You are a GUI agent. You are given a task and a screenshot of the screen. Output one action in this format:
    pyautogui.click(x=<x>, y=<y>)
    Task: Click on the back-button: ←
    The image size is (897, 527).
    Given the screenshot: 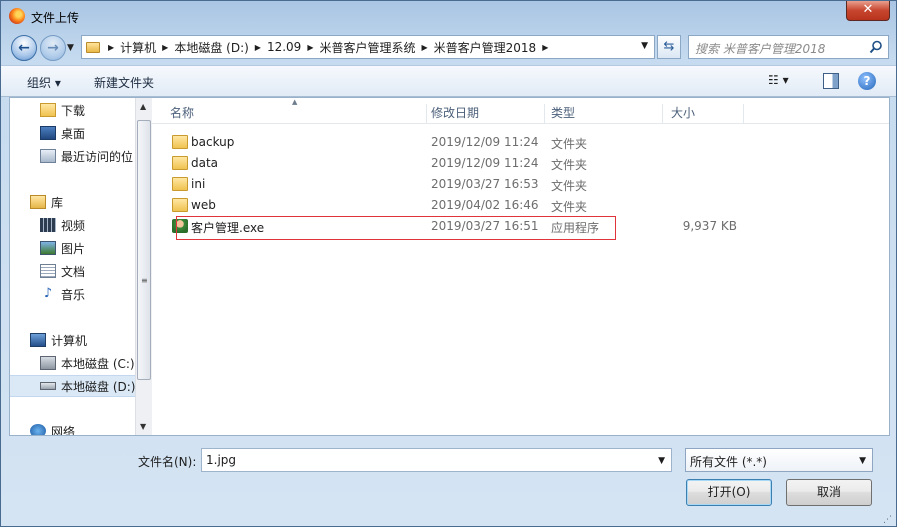 What is the action you would take?
    pyautogui.click(x=24, y=48)
    